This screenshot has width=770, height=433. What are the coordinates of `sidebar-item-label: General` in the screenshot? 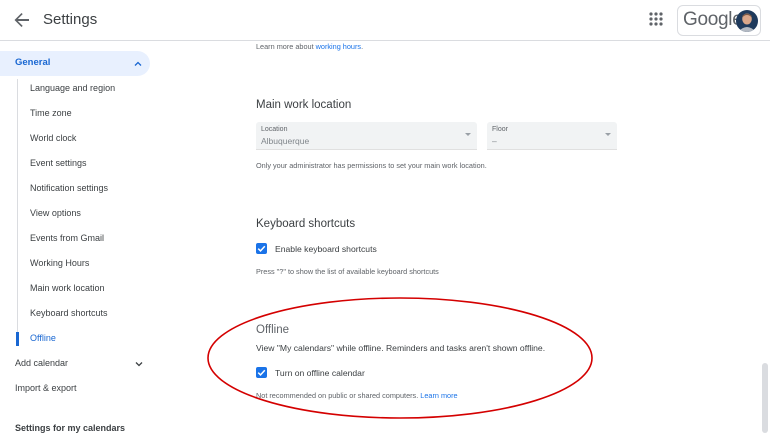 It's located at (33, 62).